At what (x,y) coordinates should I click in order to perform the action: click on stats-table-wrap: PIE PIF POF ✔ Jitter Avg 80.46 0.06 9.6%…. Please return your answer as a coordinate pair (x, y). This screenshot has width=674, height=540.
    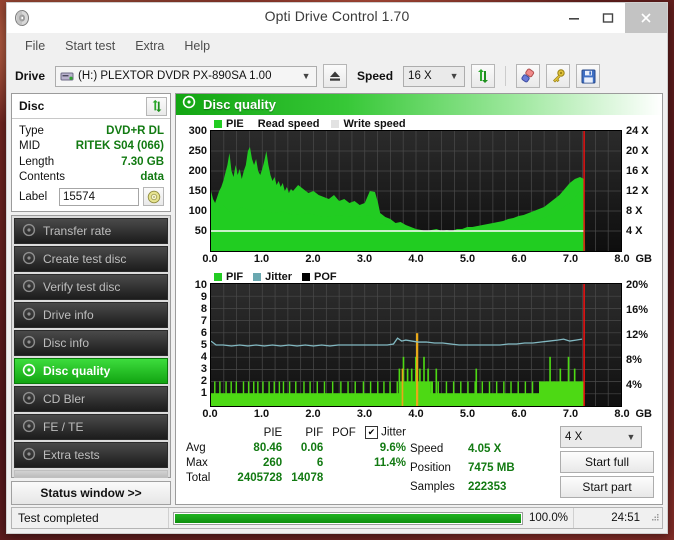
    Looking at the image, I should click on (296, 461).